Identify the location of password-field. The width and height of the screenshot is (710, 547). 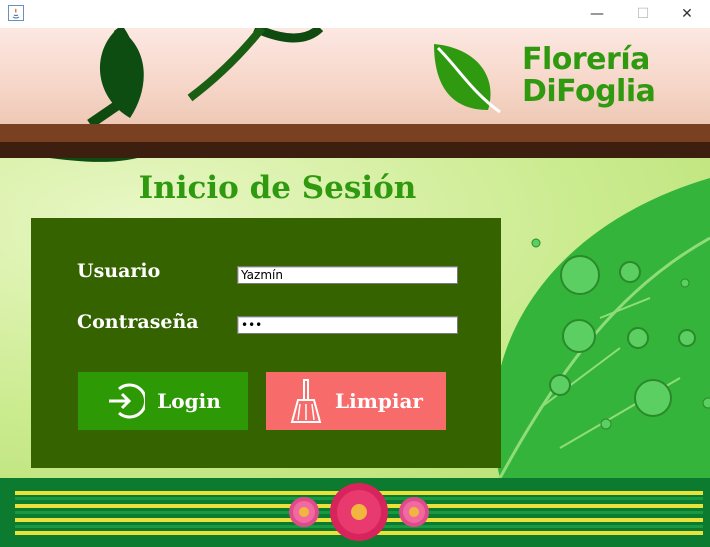
(347, 325).